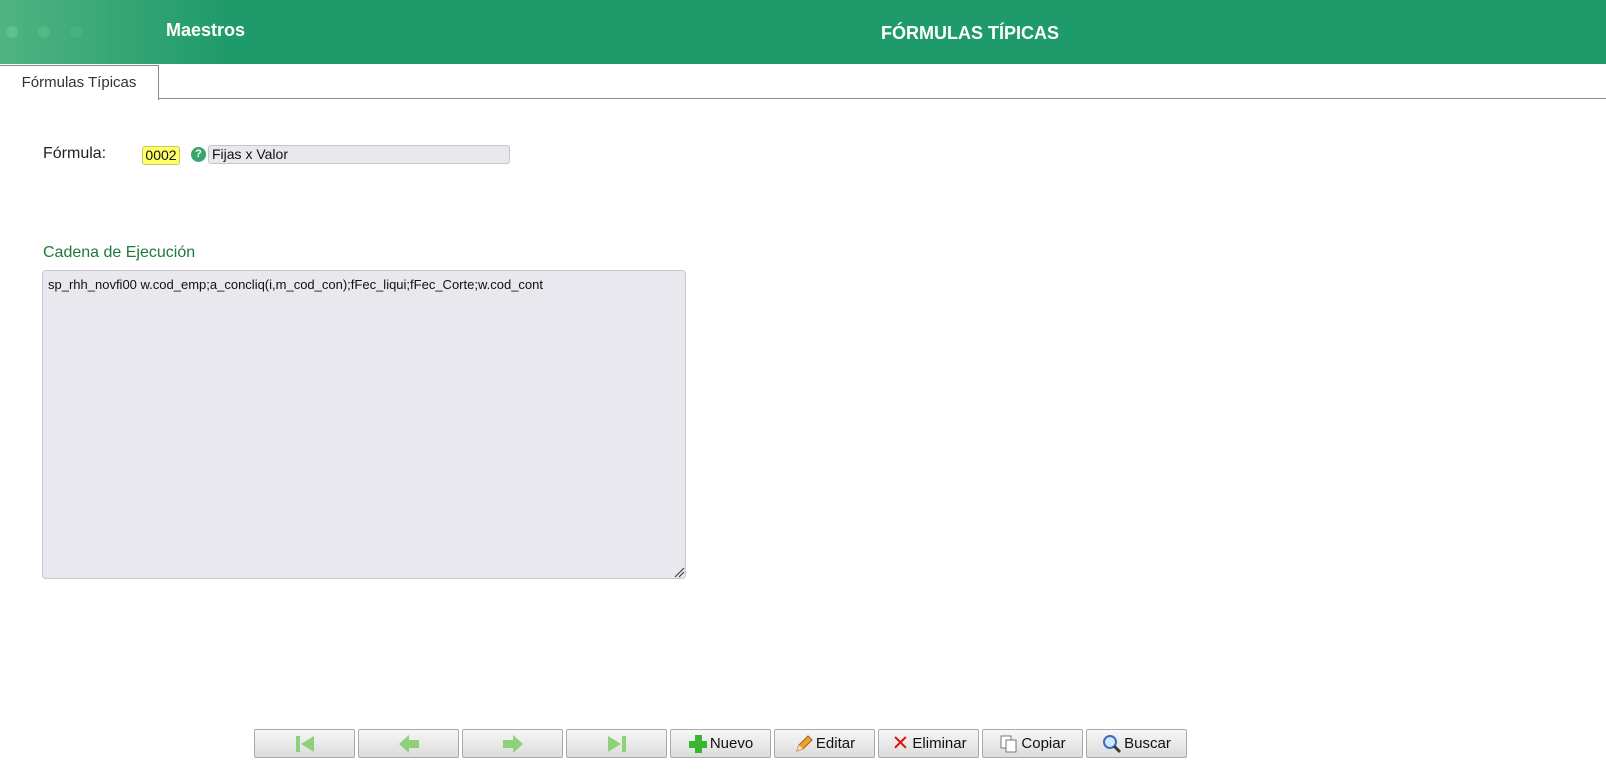 This screenshot has height=778, width=1606. I want to click on resize-grip-icon, so click(679, 572).